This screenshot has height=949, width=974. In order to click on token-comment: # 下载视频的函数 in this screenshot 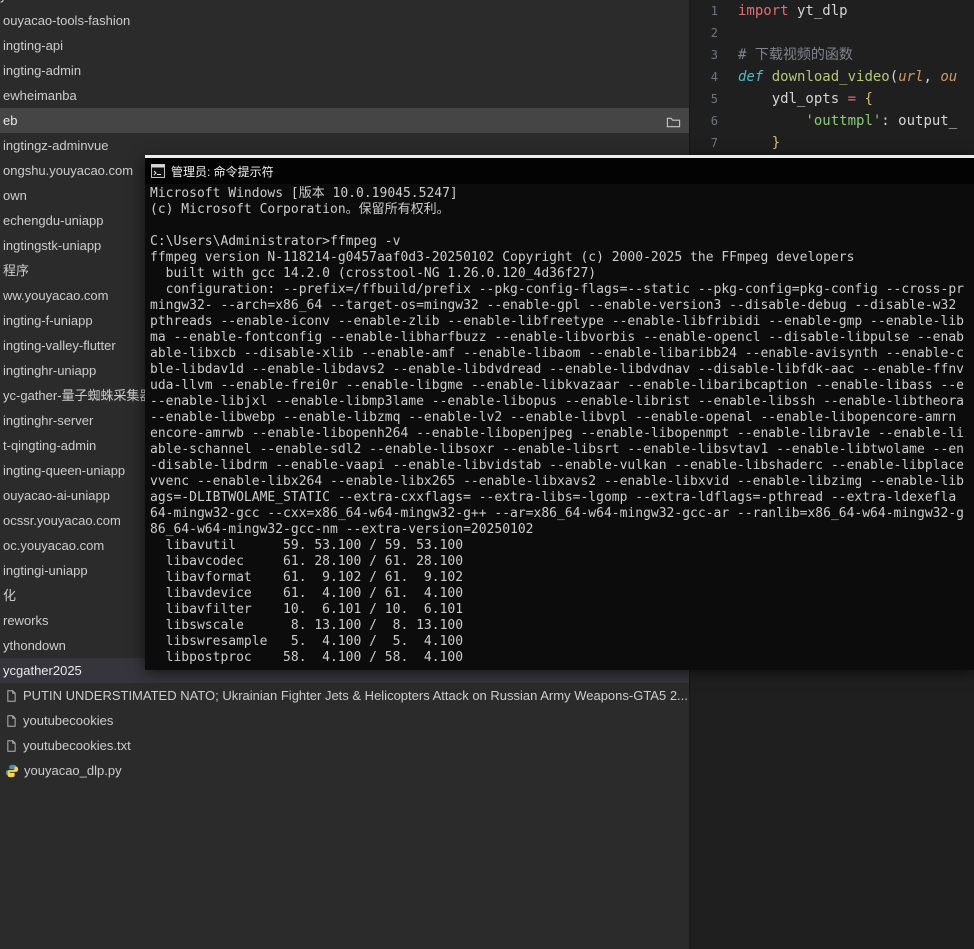, I will do `click(795, 55)`.